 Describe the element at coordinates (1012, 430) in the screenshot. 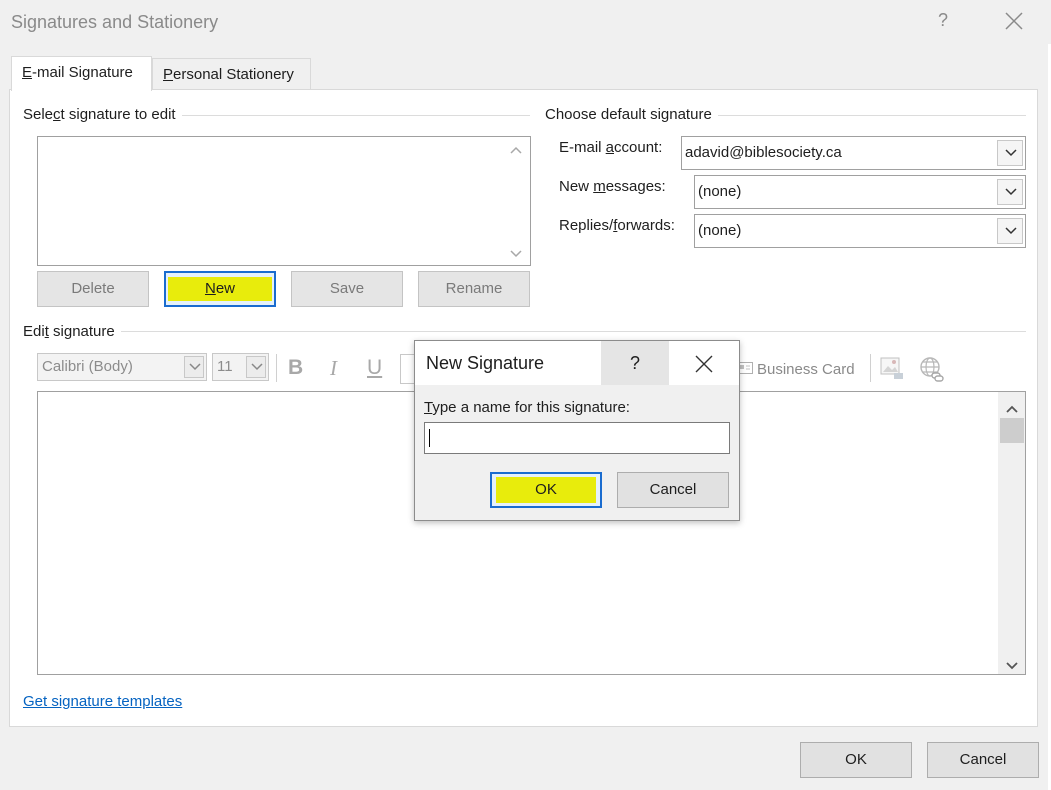

I see `scroll-thumb` at that location.